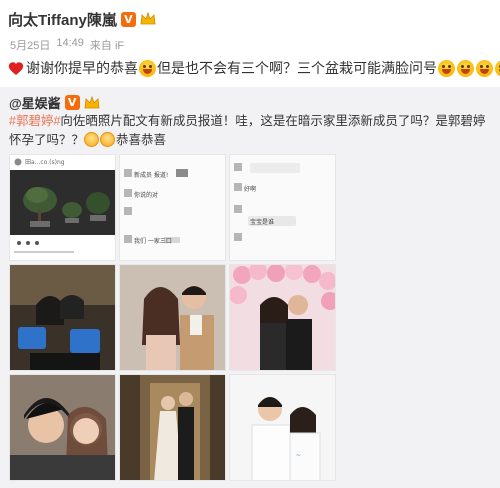  I want to click on tile-chat-screenshot-1: 新成员 报道! 你说的对 我们 一家三口, so click(172, 207).